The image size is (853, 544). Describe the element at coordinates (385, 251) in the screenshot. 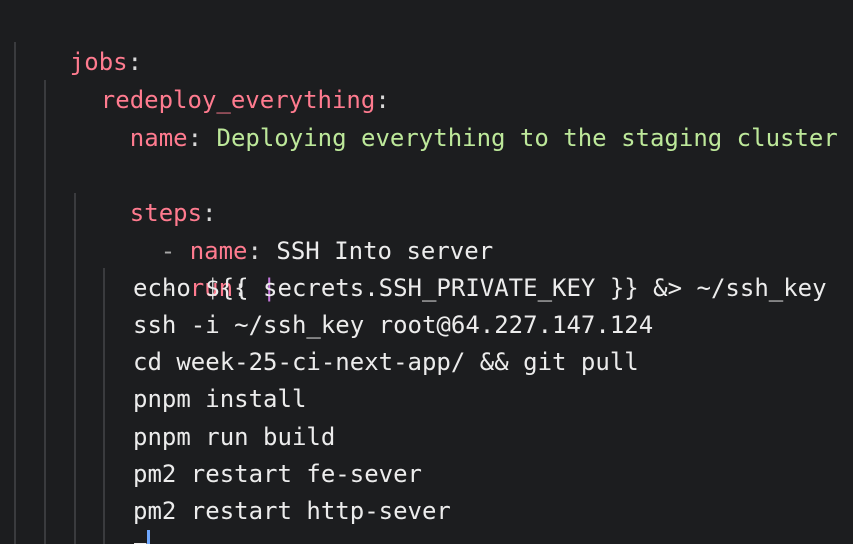

I see `yaml-value-step-name: SSH Into server` at that location.